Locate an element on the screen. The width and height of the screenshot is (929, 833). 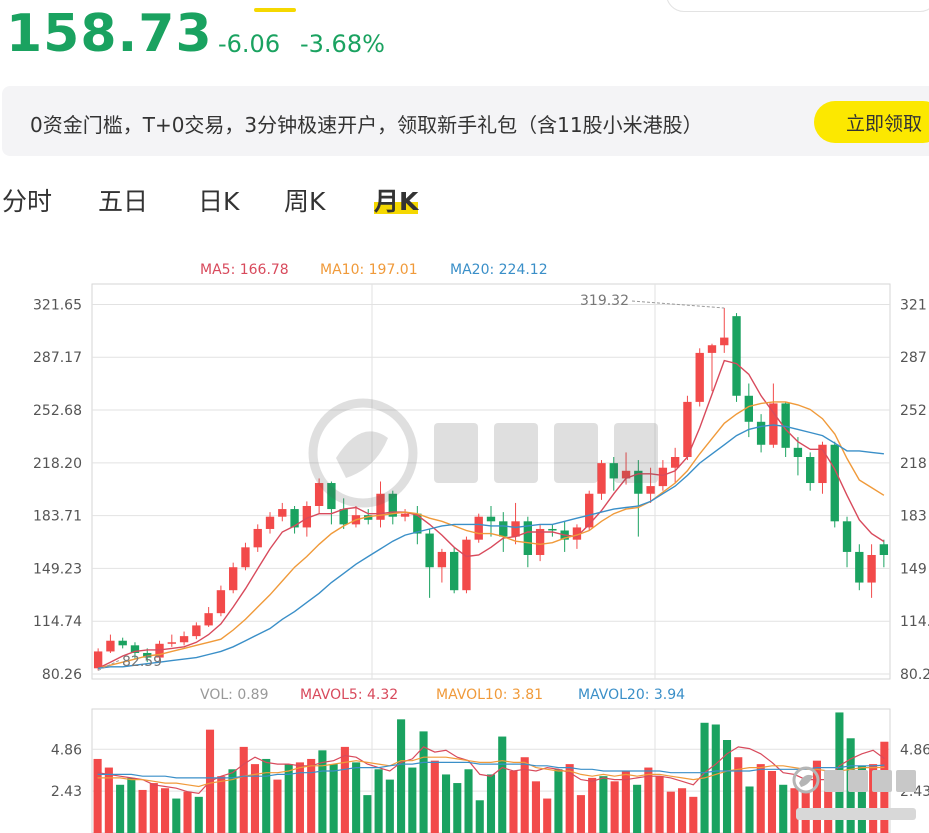
claim-now-button: 立即领取 is located at coordinates (871, 122).